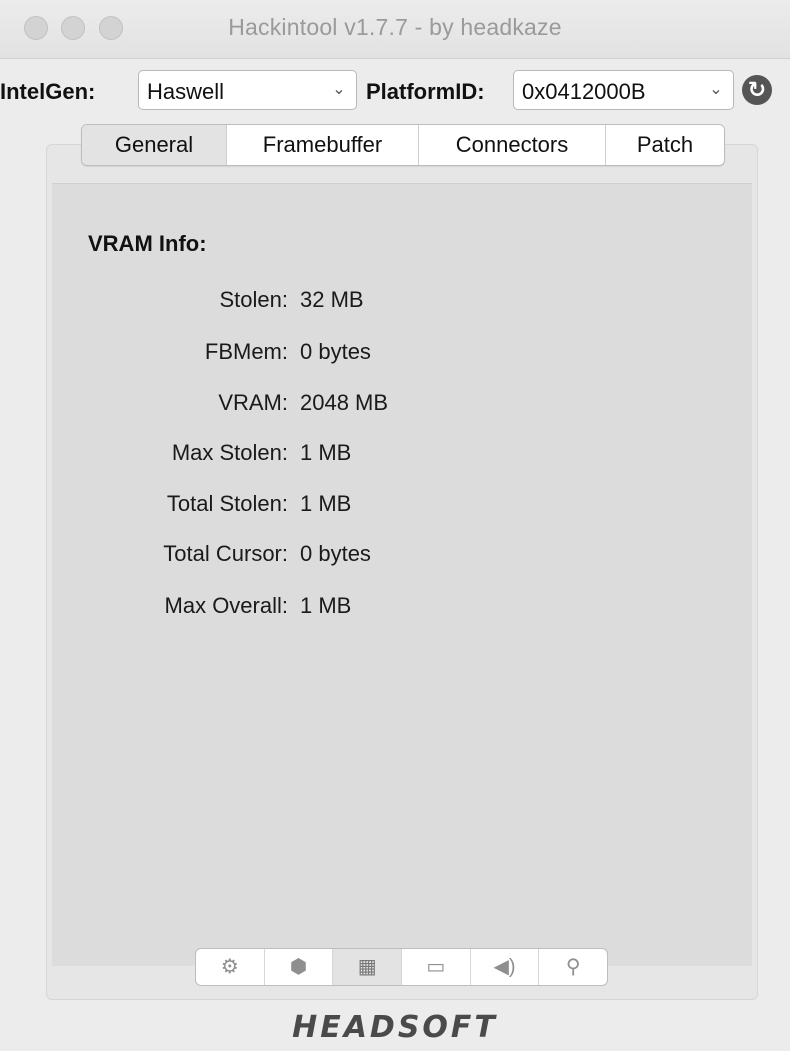  What do you see at coordinates (368, 967) in the screenshot?
I see `chip-icon: ▦` at bounding box center [368, 967].